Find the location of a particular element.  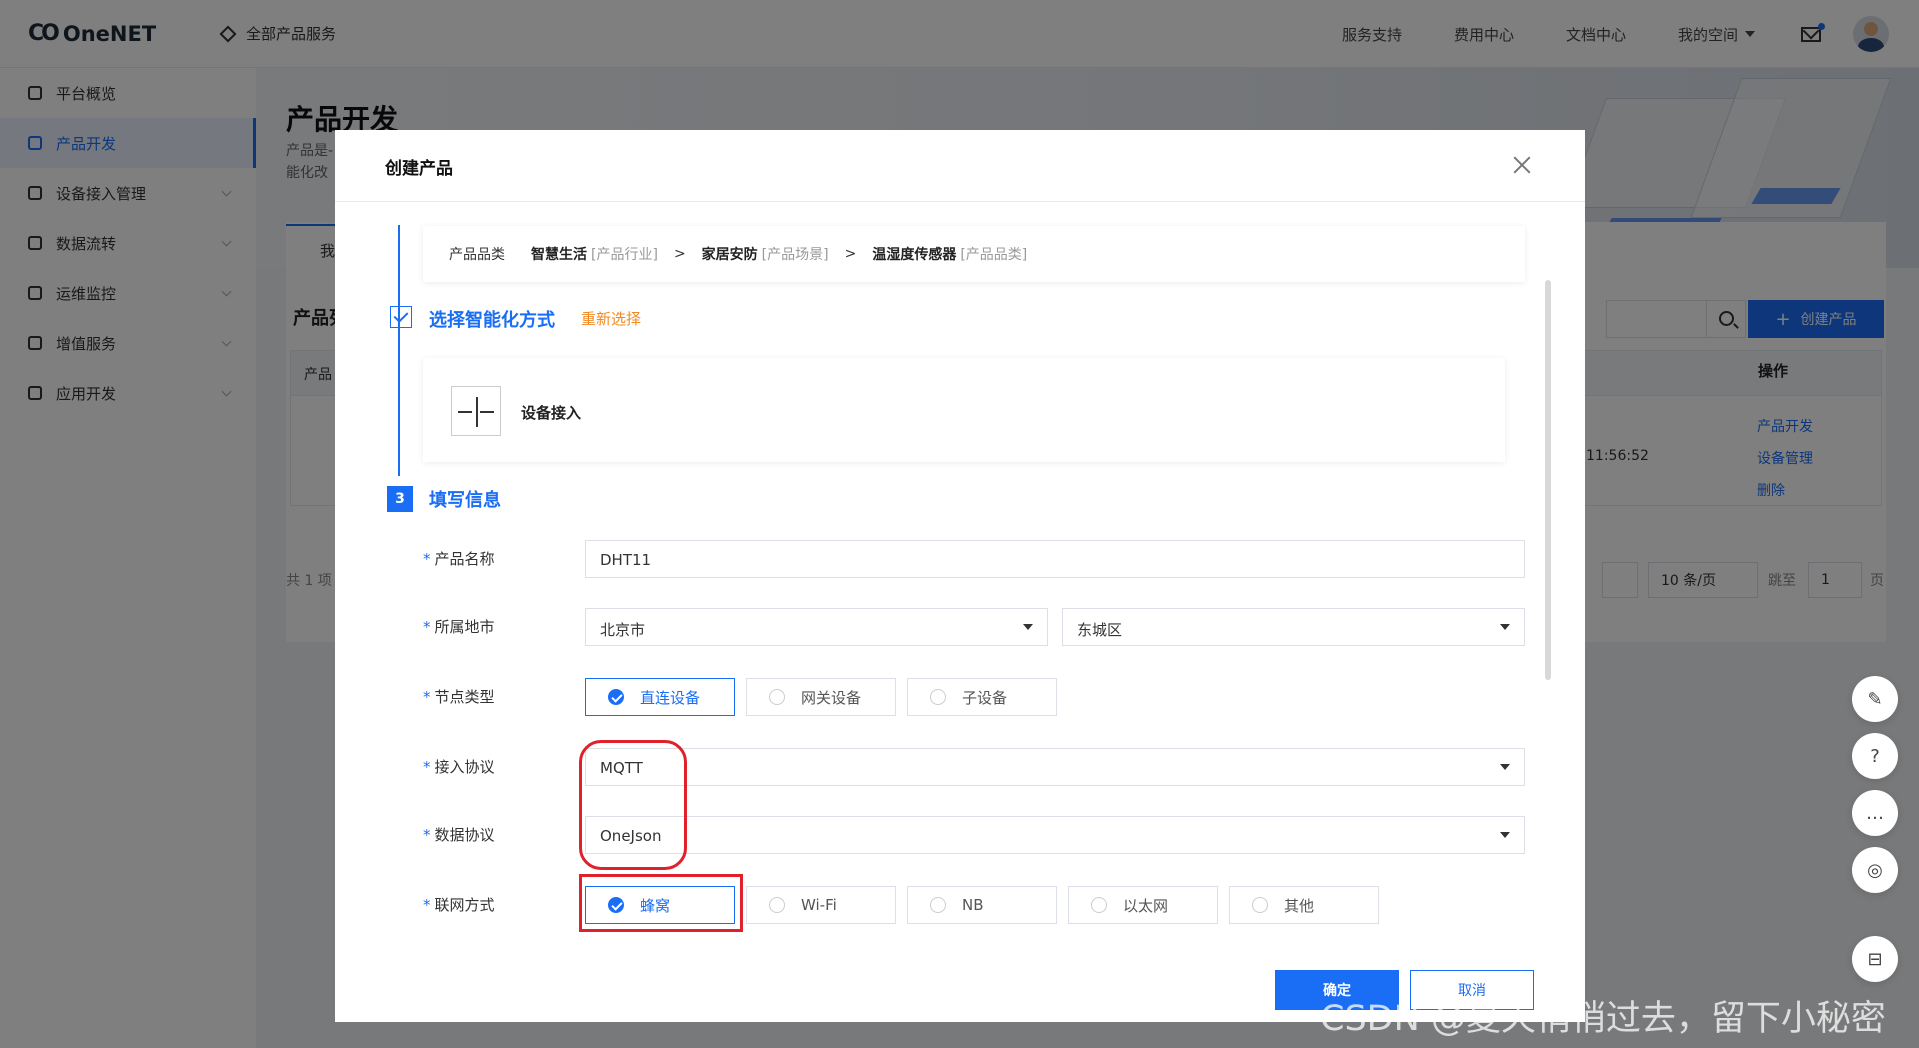

region-label: * 所属地市 is located at coordinates (459, 626).